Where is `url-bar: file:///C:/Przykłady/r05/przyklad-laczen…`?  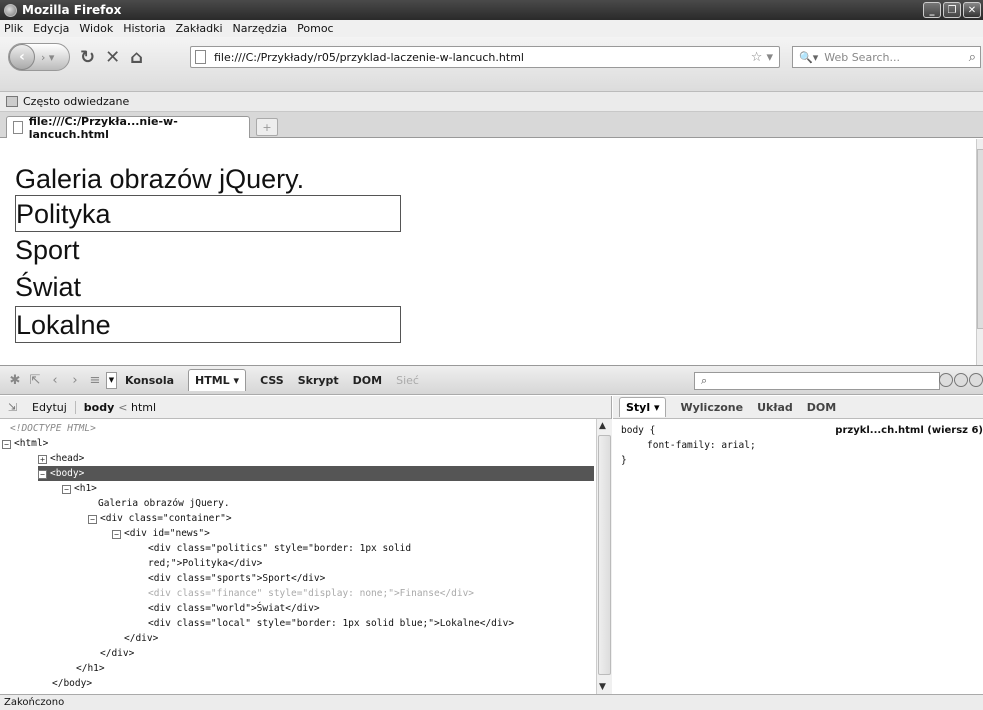 url-bar: file:///C:/Przykłady/r05/przyklad-laczen… is located at coordinates (485, 57).